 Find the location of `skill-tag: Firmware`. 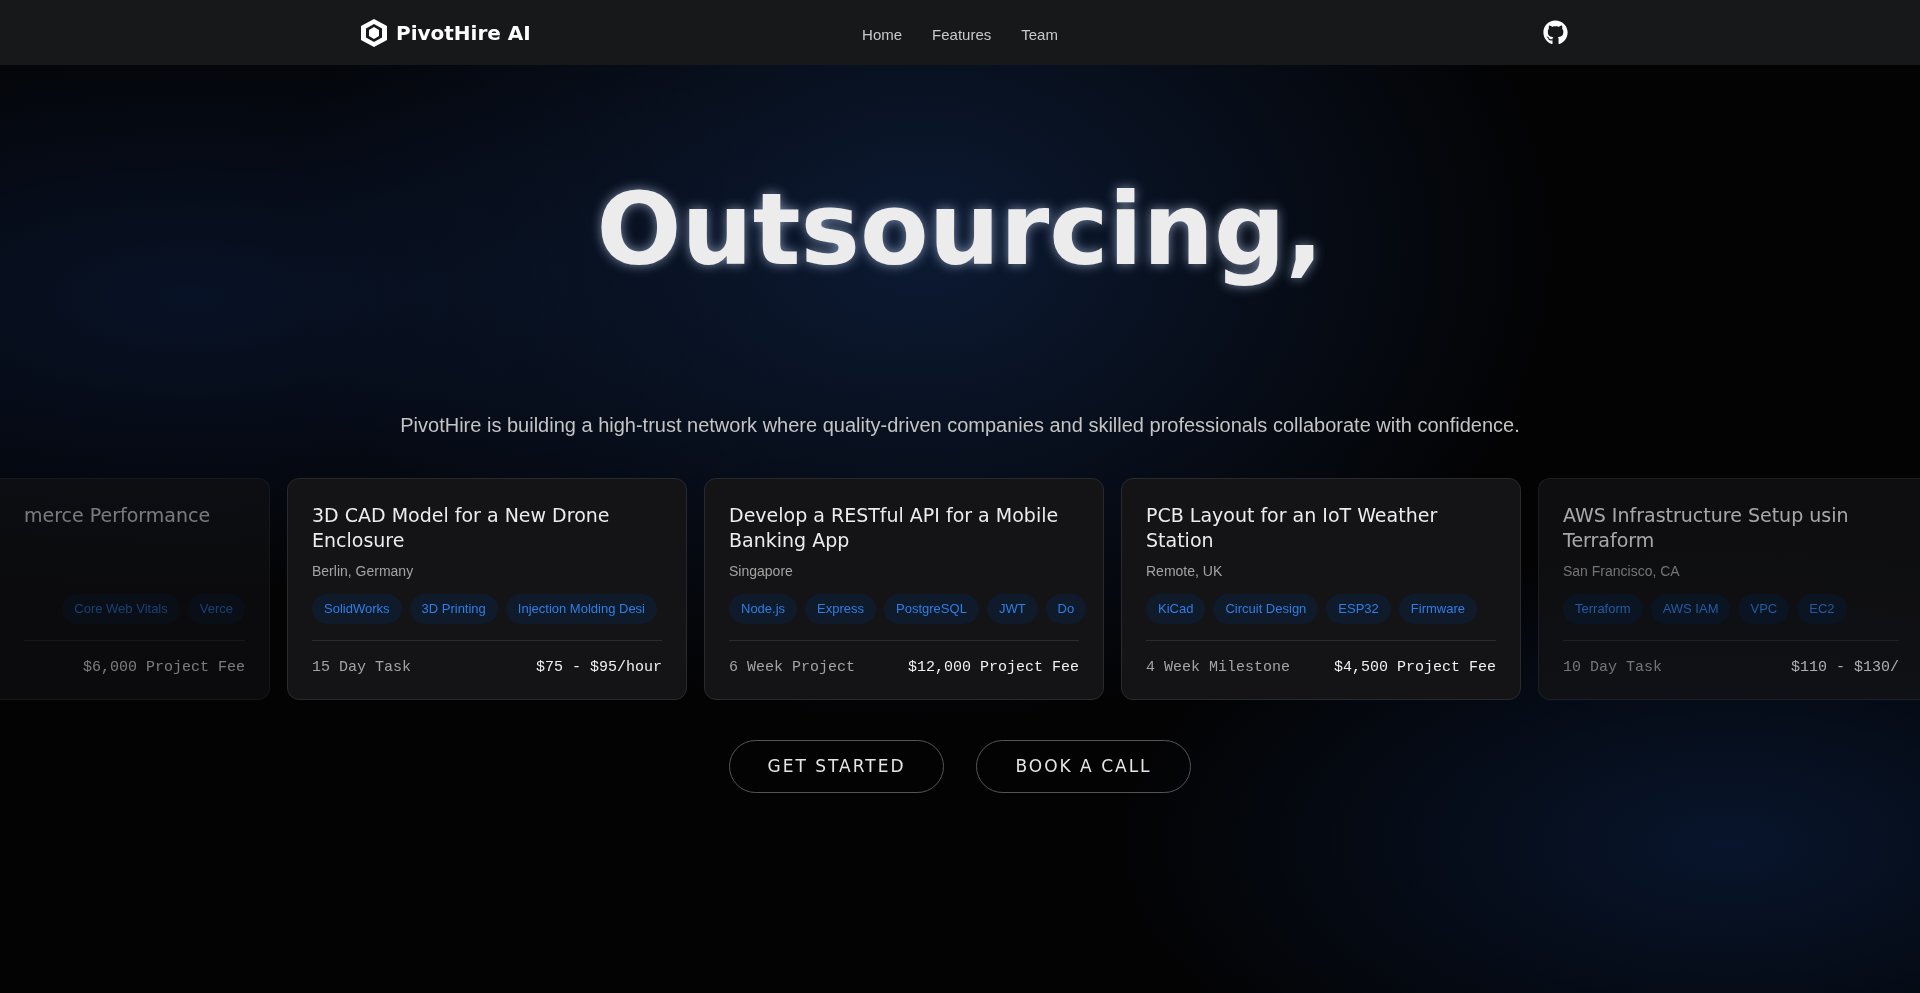

skill-tag: Firmware is located at coordinates (1437, 609).